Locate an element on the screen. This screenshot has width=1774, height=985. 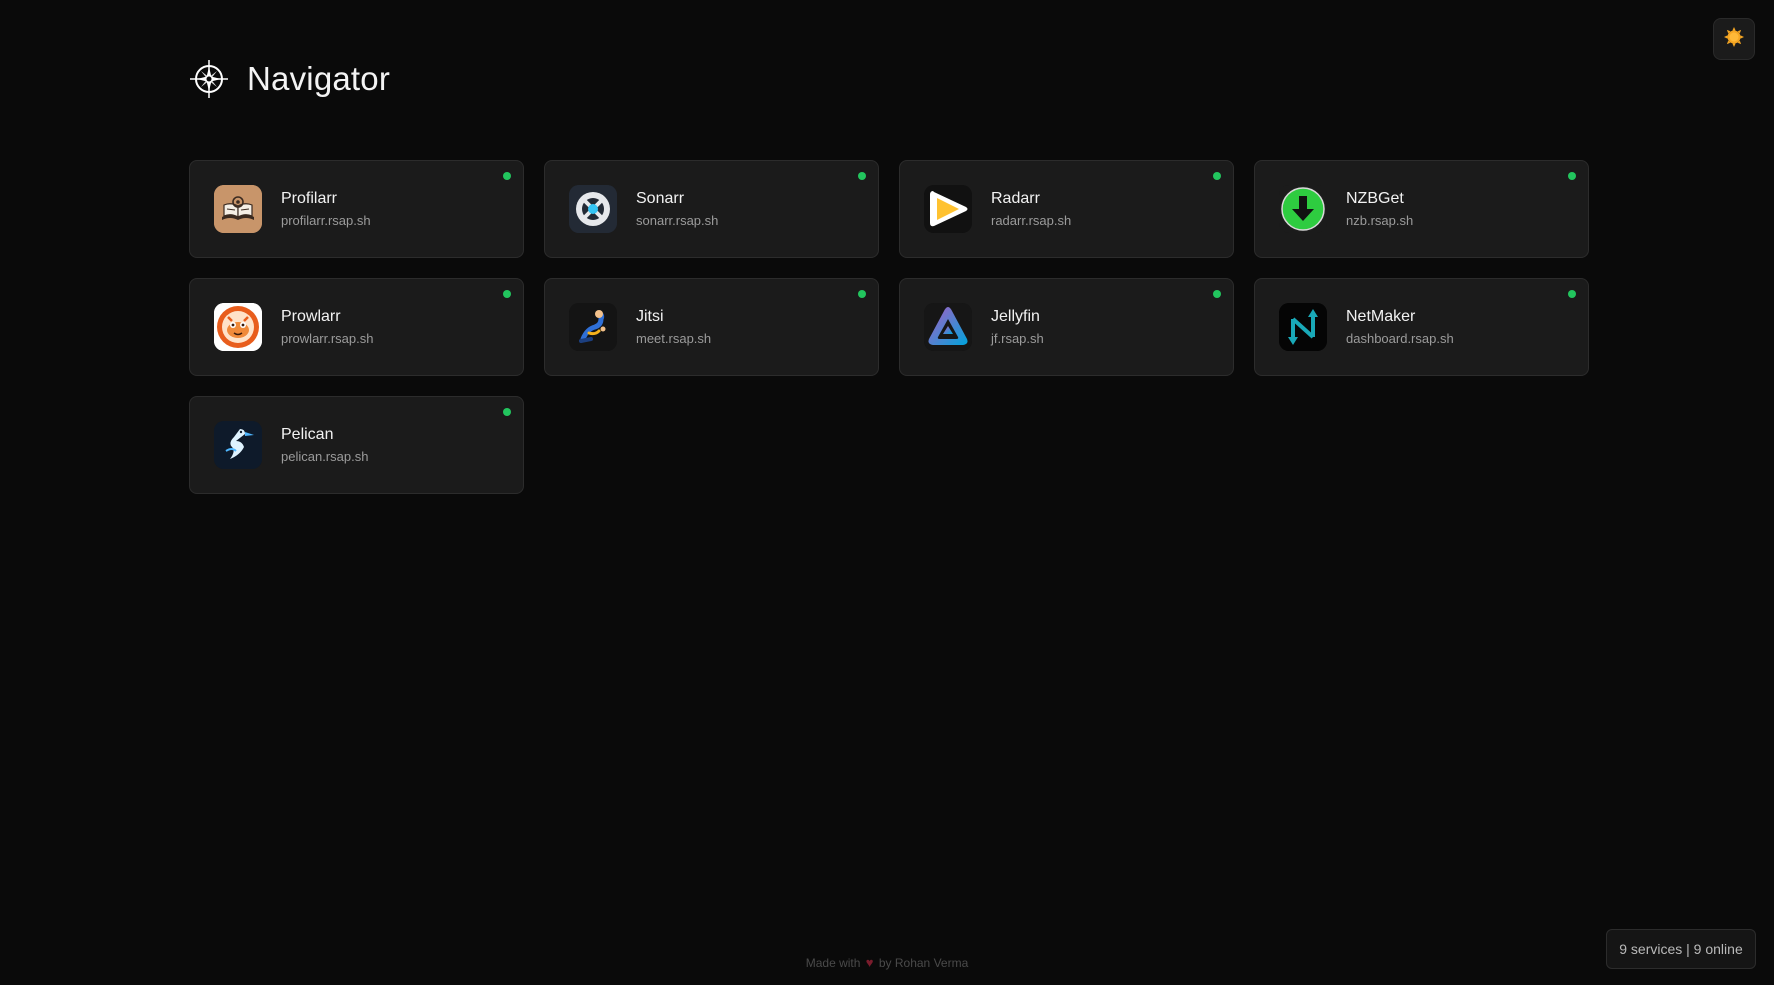
service-card-radarr: Radarr radarr.rsap.sh is located at coordinates (1066, 209).